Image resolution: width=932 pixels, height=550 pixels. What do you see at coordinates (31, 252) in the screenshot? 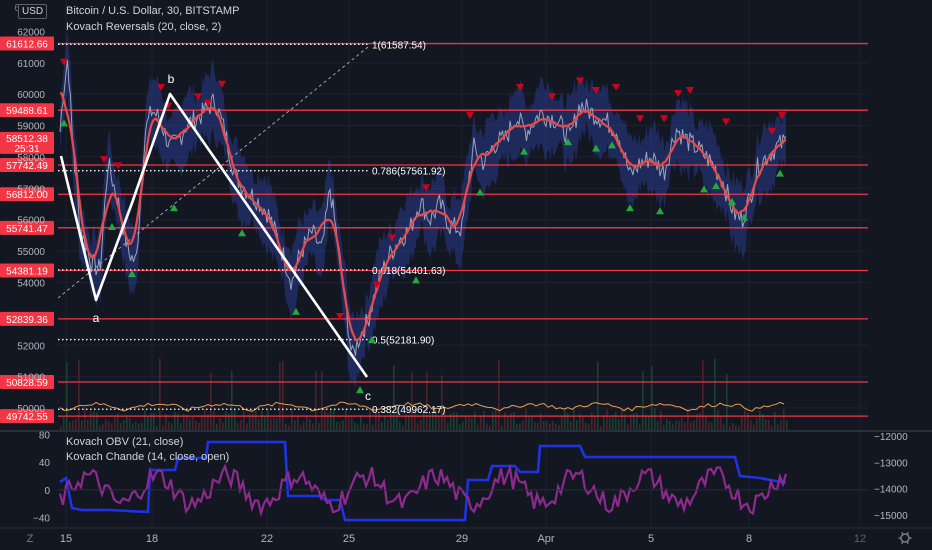
I see `y-tick-label: 55000` at bounding box center [31, 252].